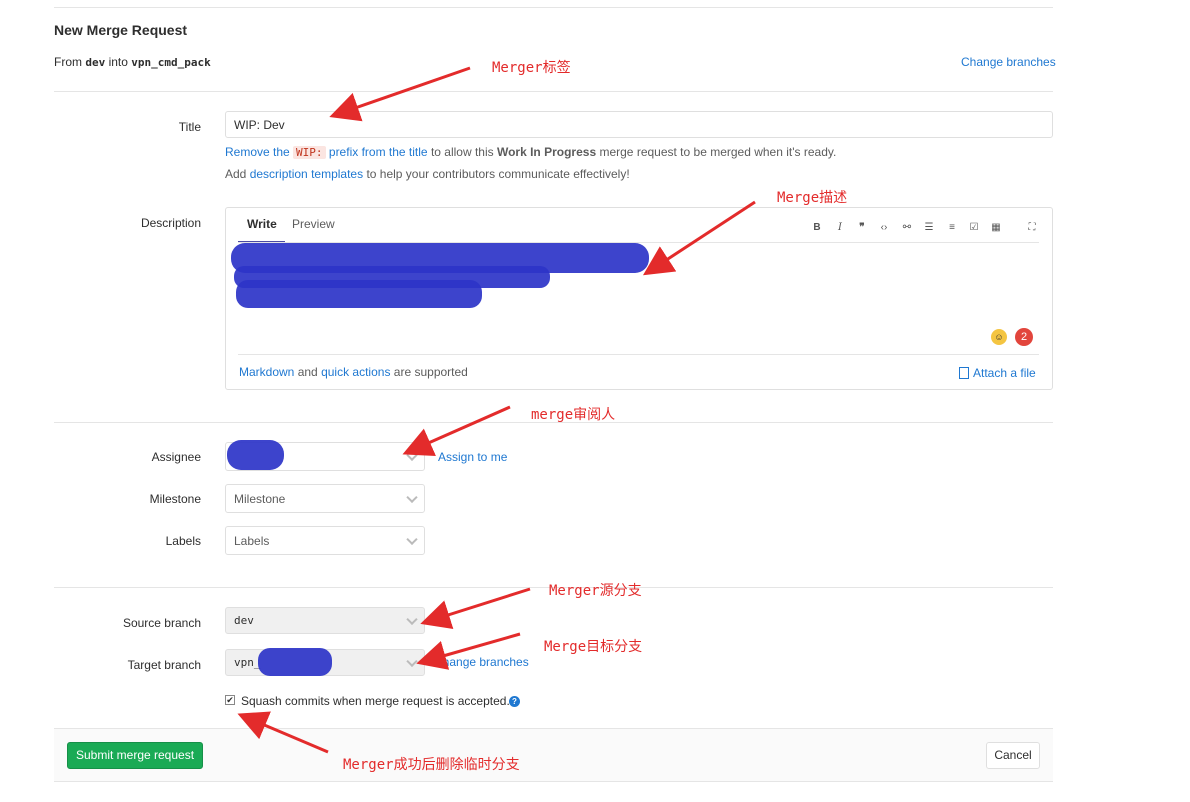 The image size is (1190, 802). Describe the element at coordinates (573, 415) in the screenshot. I see `assignee-annotation: merge审阅人` at that location.